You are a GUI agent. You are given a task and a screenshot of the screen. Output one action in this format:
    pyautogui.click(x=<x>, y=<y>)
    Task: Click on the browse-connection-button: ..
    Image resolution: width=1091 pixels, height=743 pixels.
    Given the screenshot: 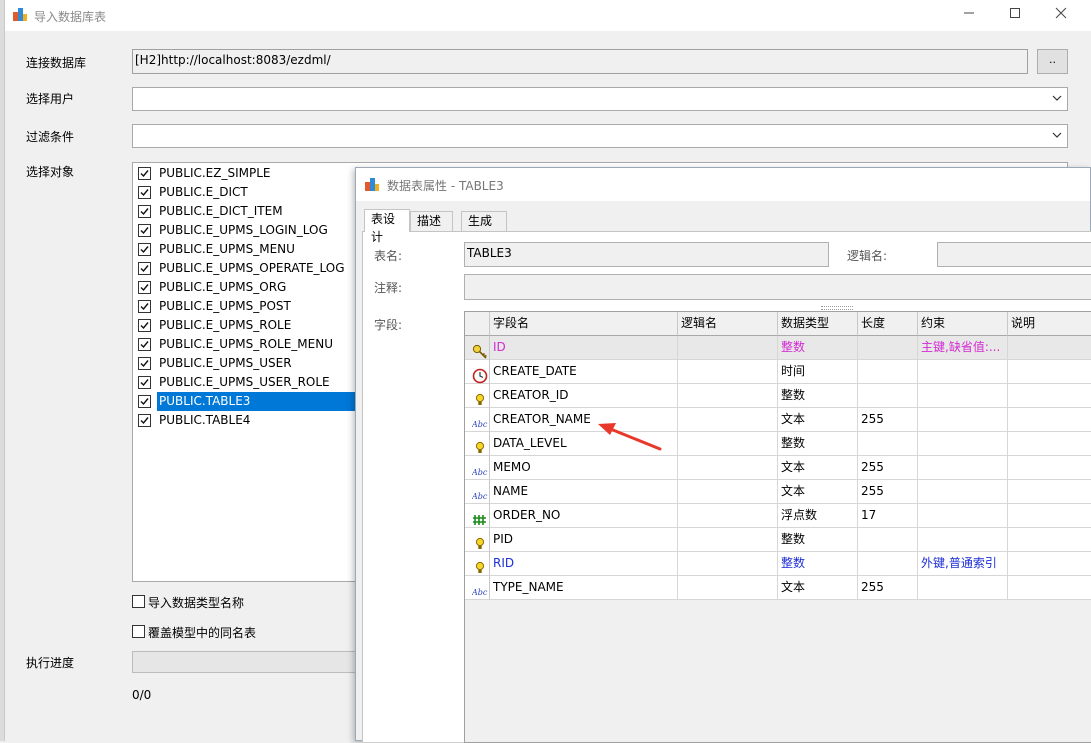 What is the action you would take?
    pyautogui.click(x=1052, y=61)
    